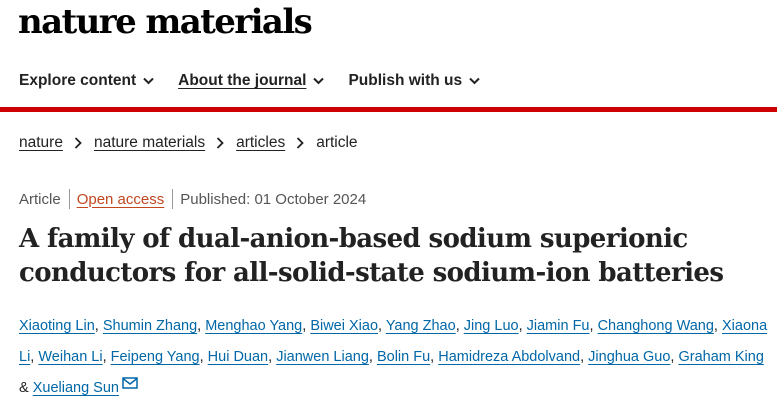 The height and width of the screenshot is (409, 777). I want to click on author-link: Biwei Xiao, so click(344, 326).